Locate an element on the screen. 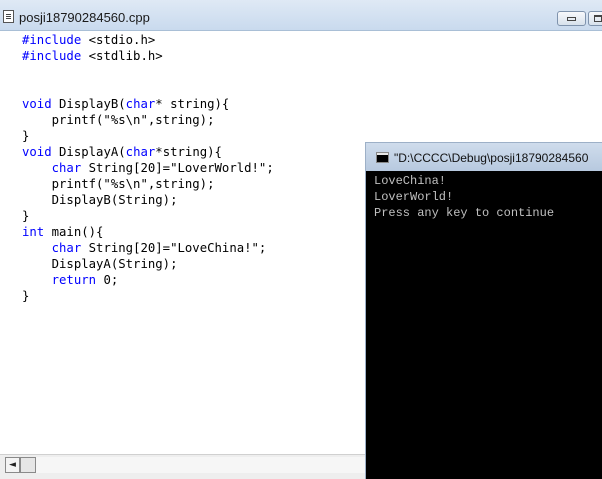  console-titlebar: "D:\CCCC\Debug\posji18790284560 is located at coordinates (484, 157).